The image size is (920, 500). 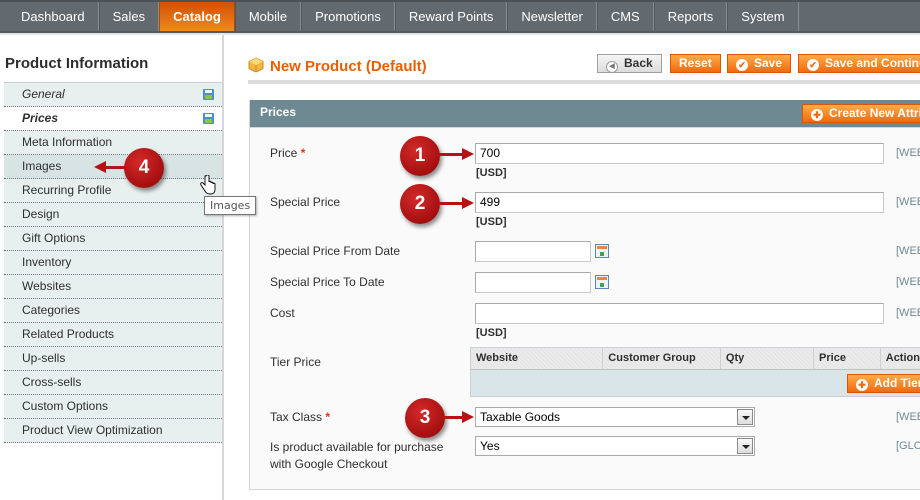 I want to click on sidebar-item-label: Websites, so click(x=47, y=286).